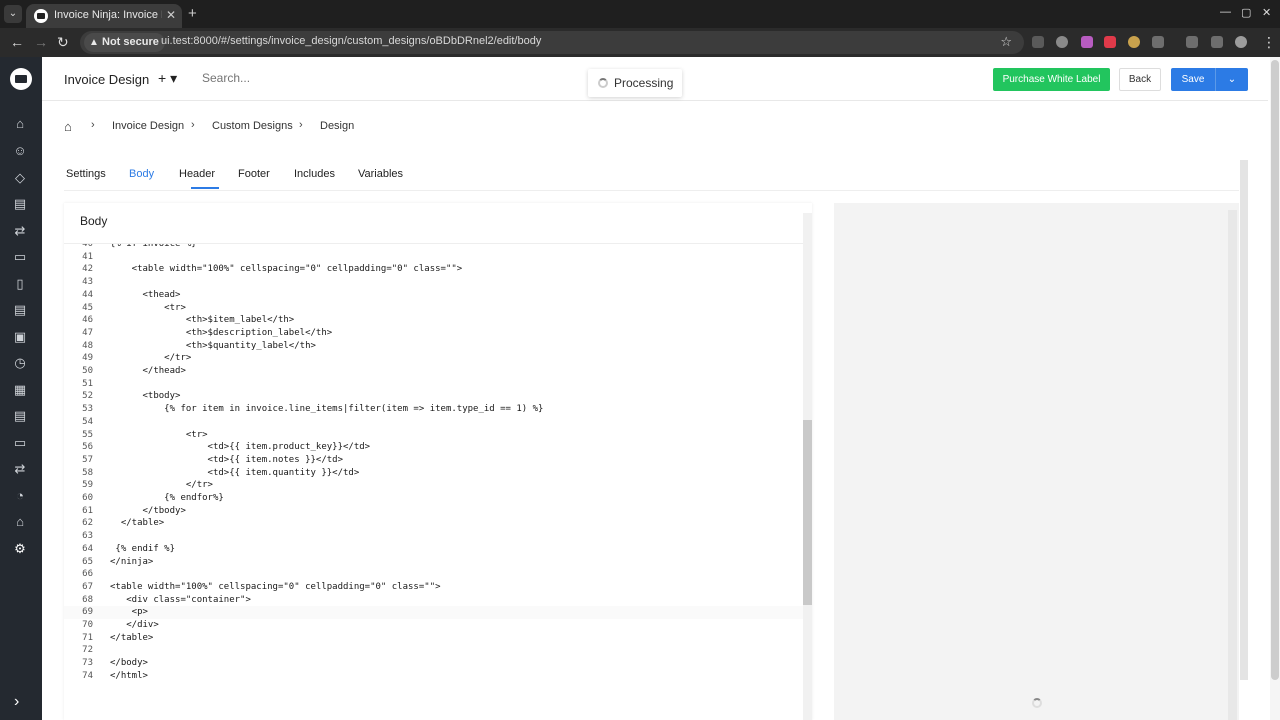 Image resolution: width=1280 pixels, height=720 pixels. What do you see at coordinates (20, 522) in the screenshot?
I see `transactions-bank-icon: ⌂` at bounding box center [20, 522].